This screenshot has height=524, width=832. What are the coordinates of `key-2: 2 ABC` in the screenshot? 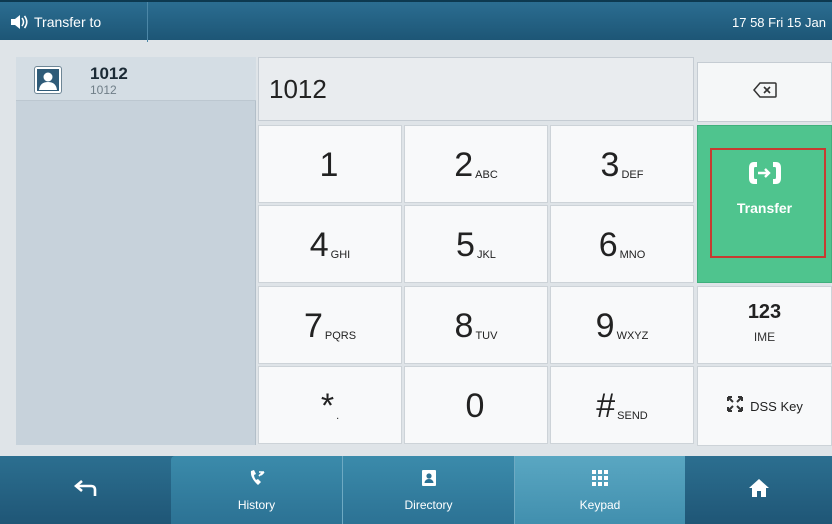 It's located at (476, 164).